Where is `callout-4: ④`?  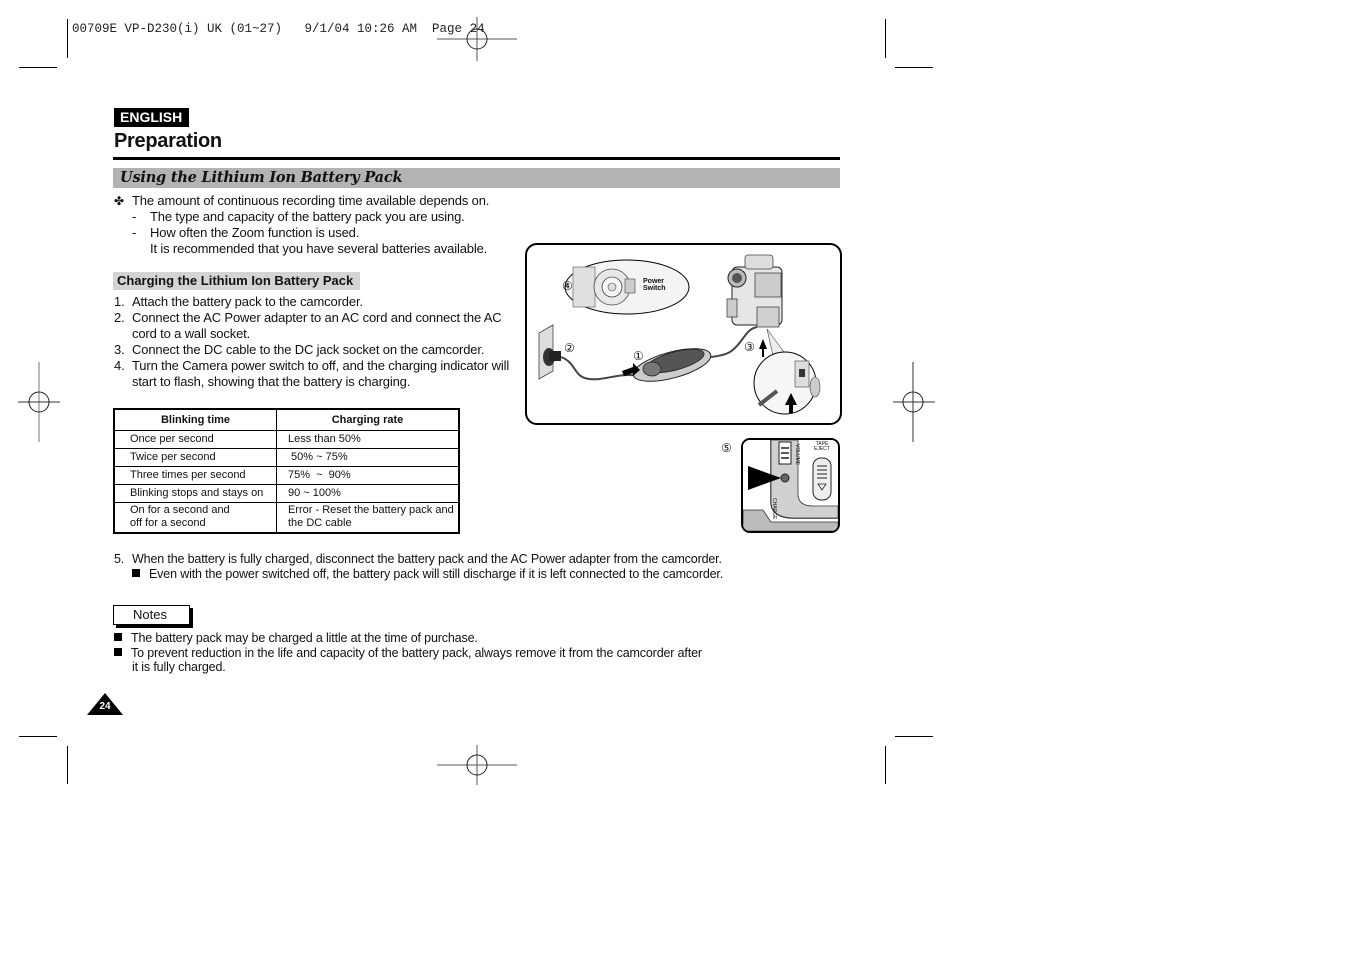
callout-4: ④ is located at coordinates (567, 286).